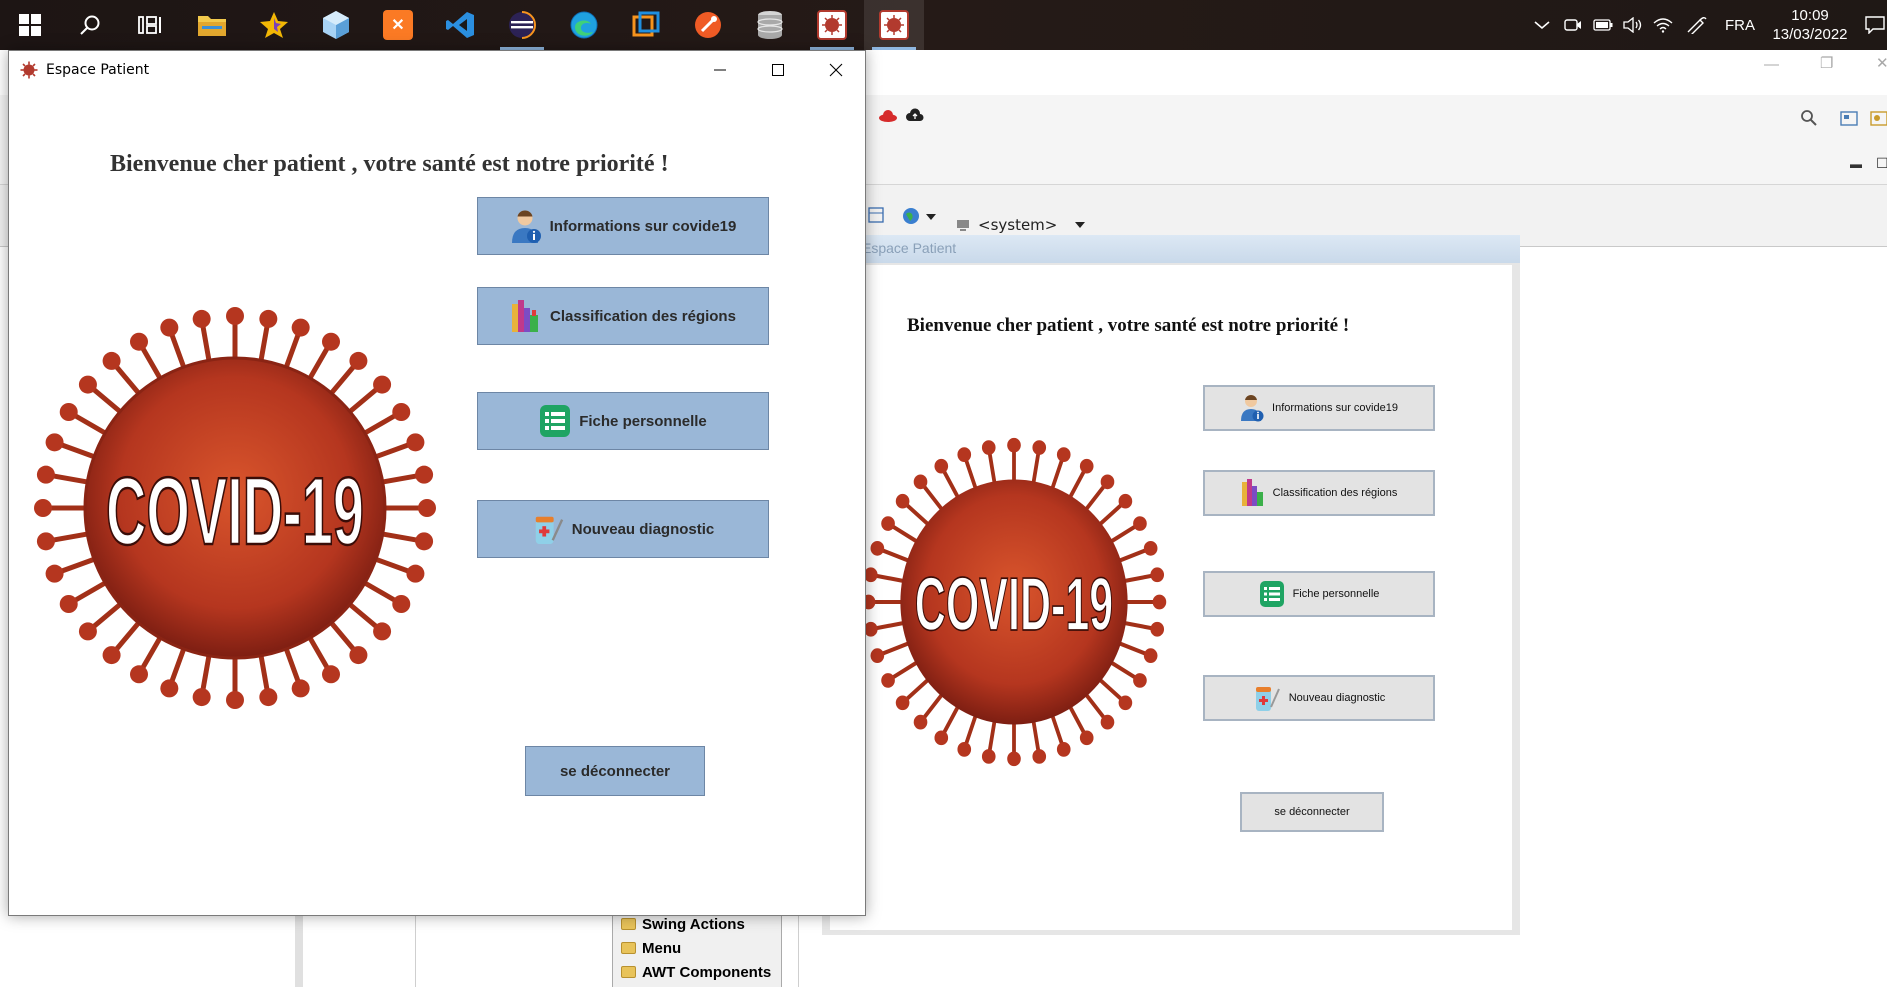 The height and width of the screenshot is (987, 1887). Describe the element at coordinates (150, 25) in the screenshot. I see `task-view-button` at that location.